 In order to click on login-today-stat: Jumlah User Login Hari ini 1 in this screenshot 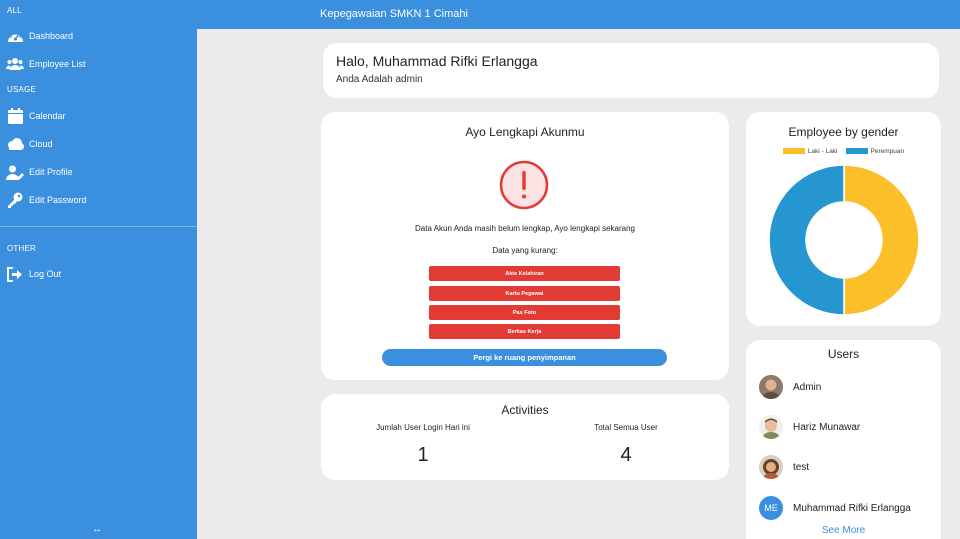, I will do `click(423, 445)`.